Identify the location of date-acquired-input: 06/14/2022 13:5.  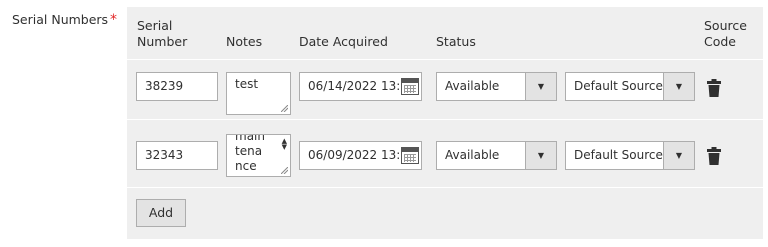
(360, 86).